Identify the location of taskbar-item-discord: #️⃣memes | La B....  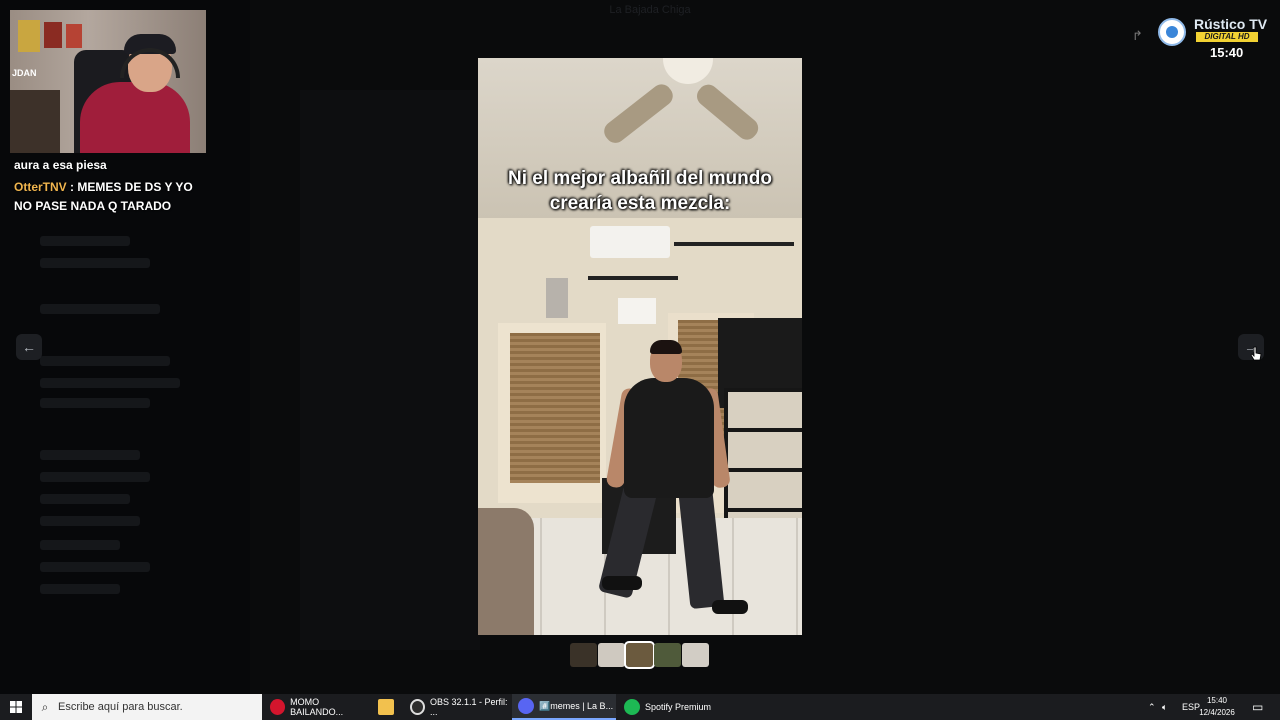
(564, 707).